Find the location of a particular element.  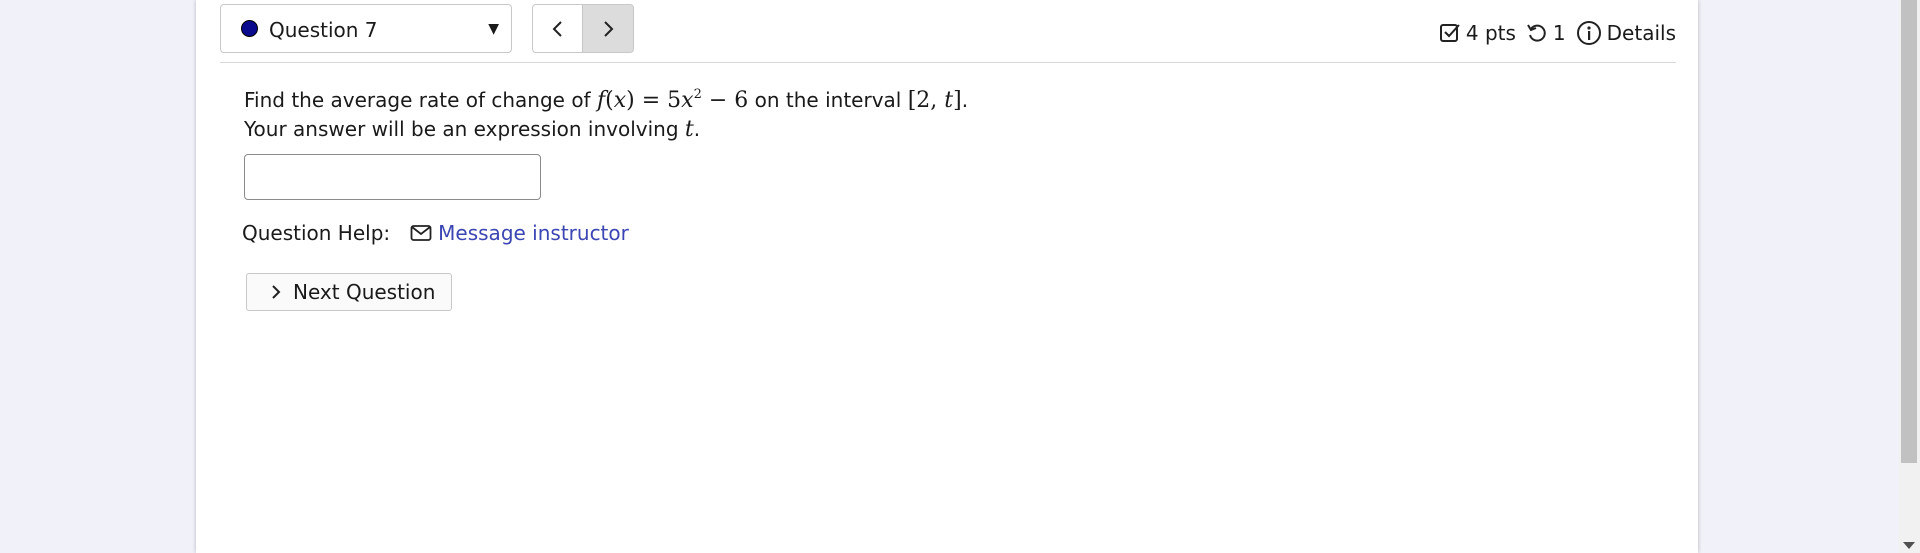

retry-icon is located at coordinates (1536, 33).